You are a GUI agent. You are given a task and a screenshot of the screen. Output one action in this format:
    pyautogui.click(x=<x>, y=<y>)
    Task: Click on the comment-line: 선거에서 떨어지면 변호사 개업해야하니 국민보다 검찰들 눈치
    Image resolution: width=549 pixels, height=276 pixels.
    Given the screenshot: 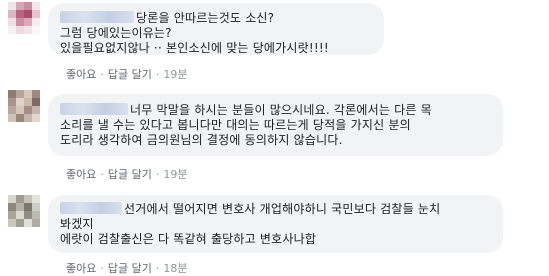 What is the action you would take?
    pyautogui.click(x=275, y=209)
    